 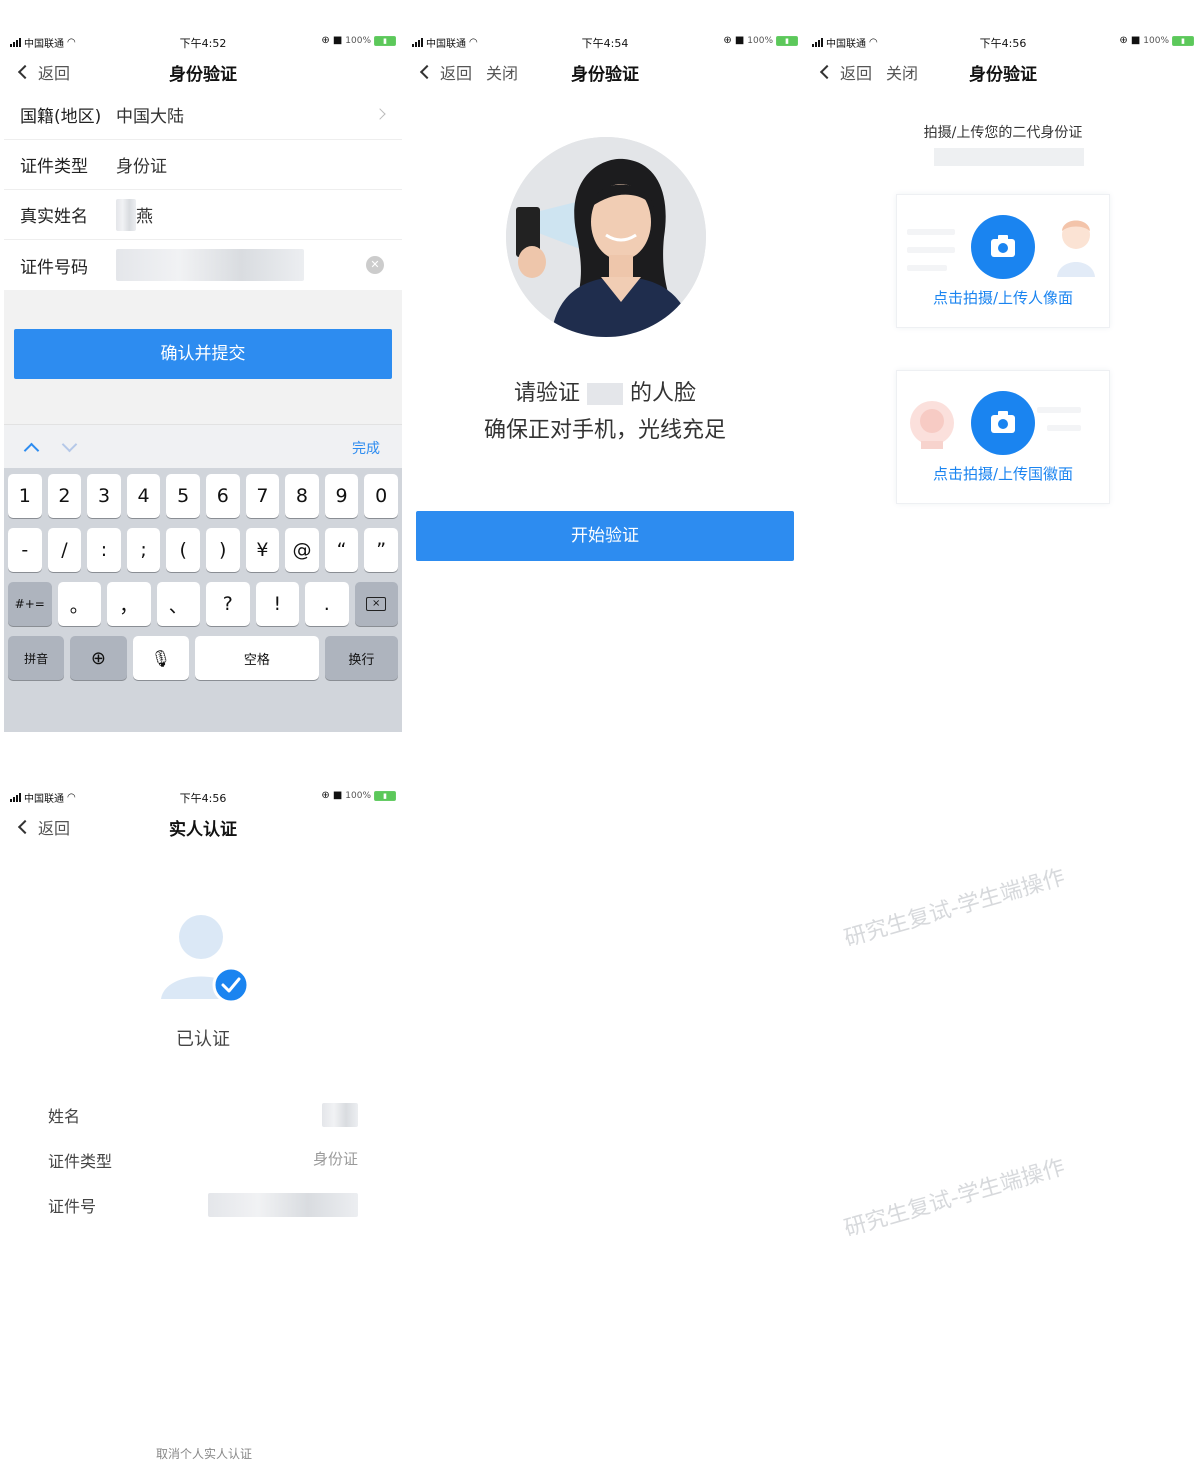 I want to click on portrait-side-card: 点击拍摄/上传人像面, so click(x=1003, y=261).